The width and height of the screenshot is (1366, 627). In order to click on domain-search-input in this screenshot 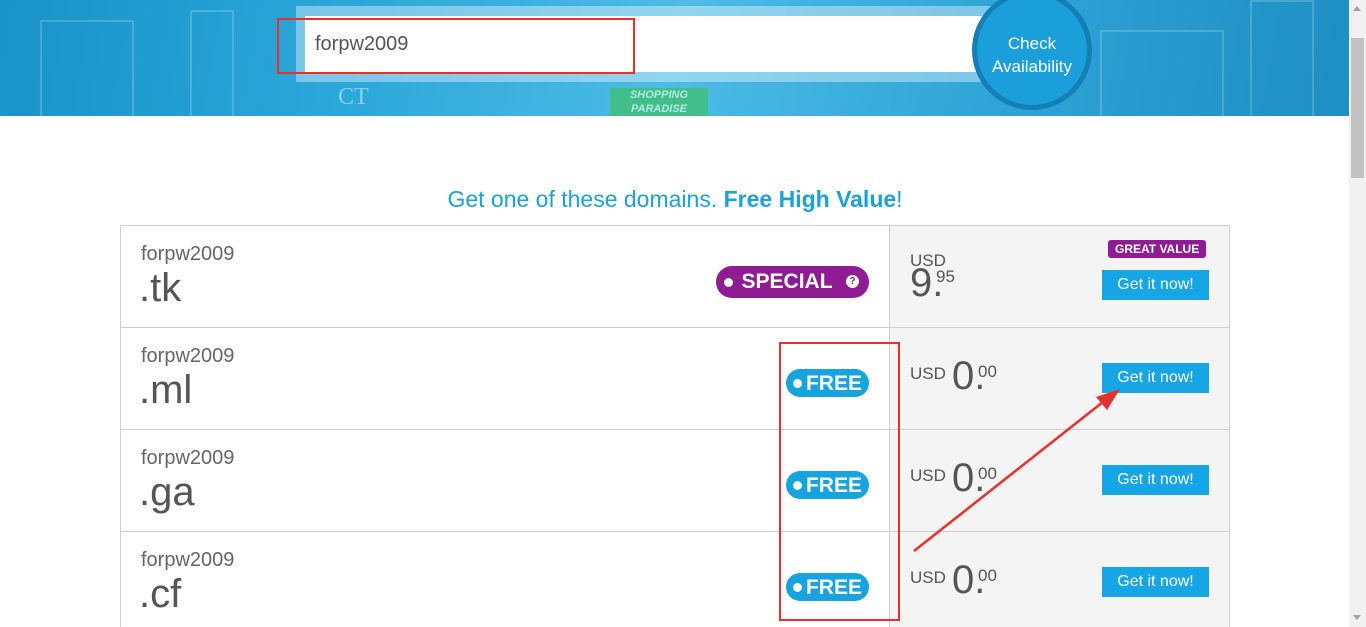, I will do `click(655, 44)`.